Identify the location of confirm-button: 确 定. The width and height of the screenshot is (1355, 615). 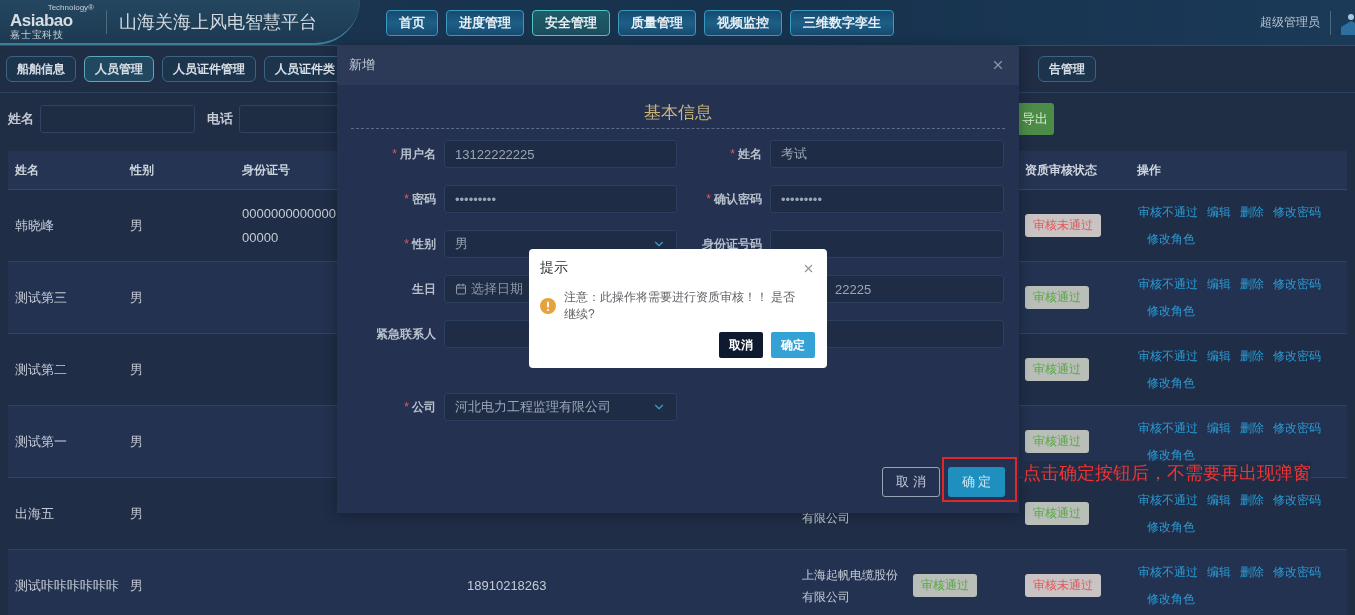
(976, 482).